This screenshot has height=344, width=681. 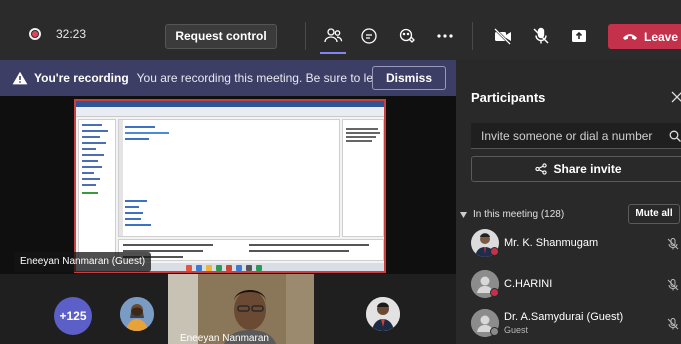 What do you see at coordinates (676, 97) in the screenshot?
I see `close-icon` at bounding box center [676, 97].